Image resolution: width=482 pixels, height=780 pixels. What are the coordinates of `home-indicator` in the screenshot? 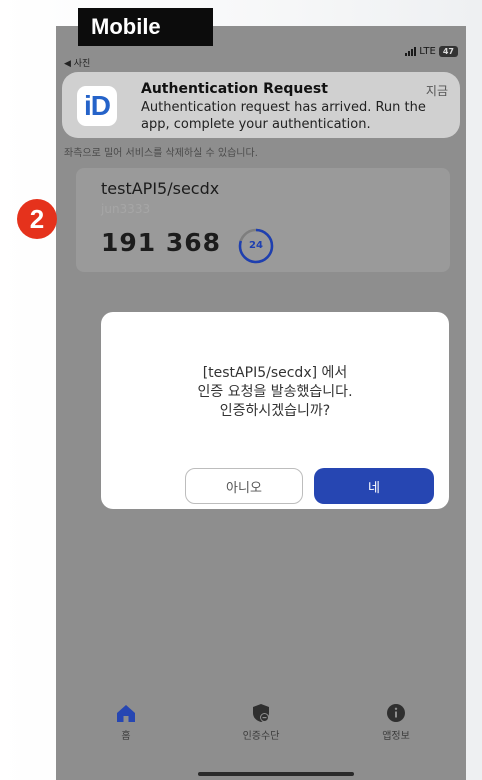 It's located at (276, 774).